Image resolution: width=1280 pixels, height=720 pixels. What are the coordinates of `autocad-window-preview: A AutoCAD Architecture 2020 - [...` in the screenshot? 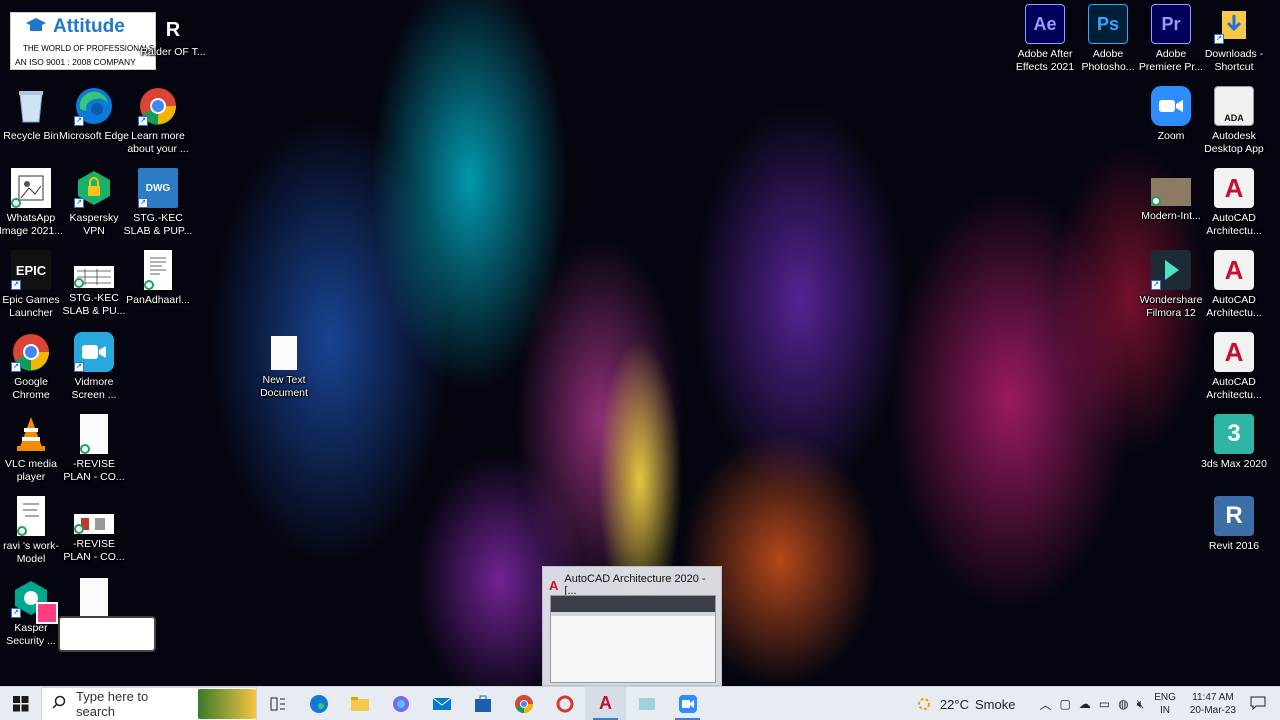 It's located at (632, 626).